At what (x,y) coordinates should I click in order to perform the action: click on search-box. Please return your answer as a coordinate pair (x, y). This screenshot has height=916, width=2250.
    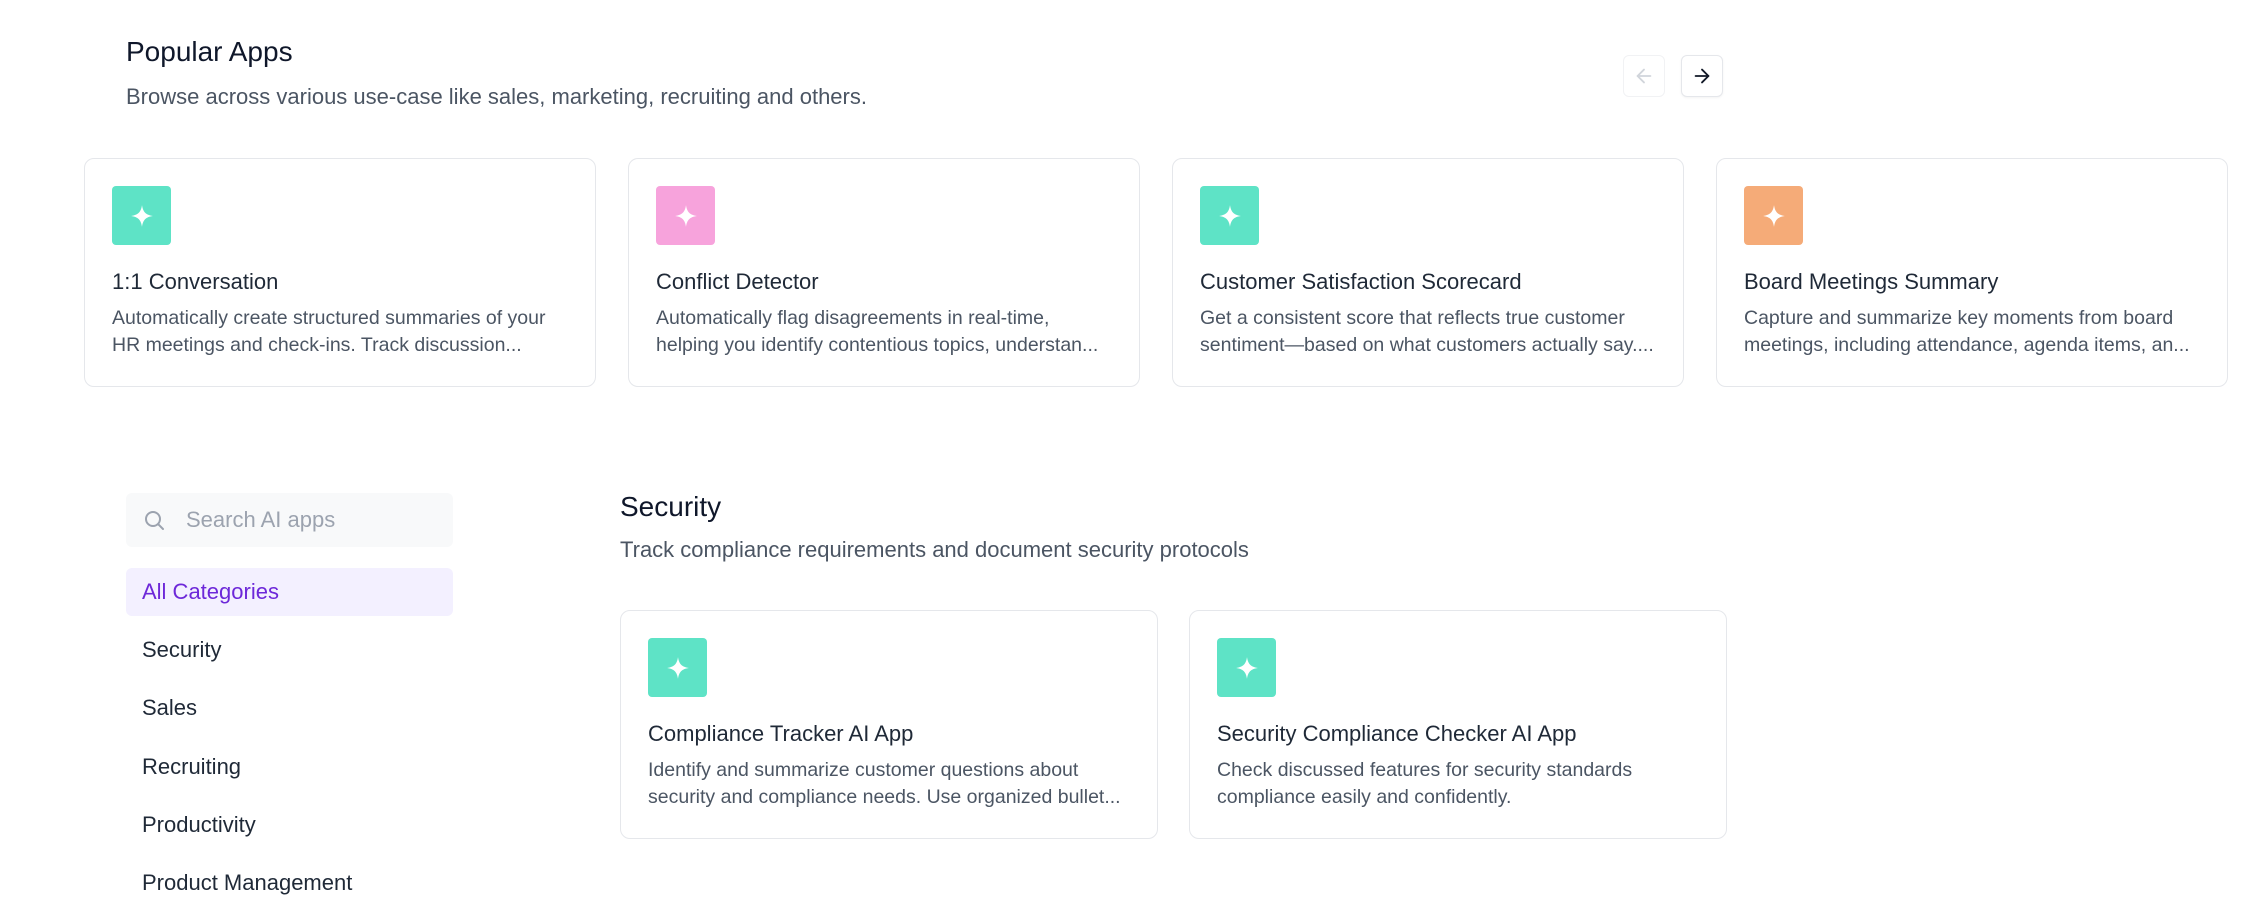
    Looking at the image, I should click on (289, 520).